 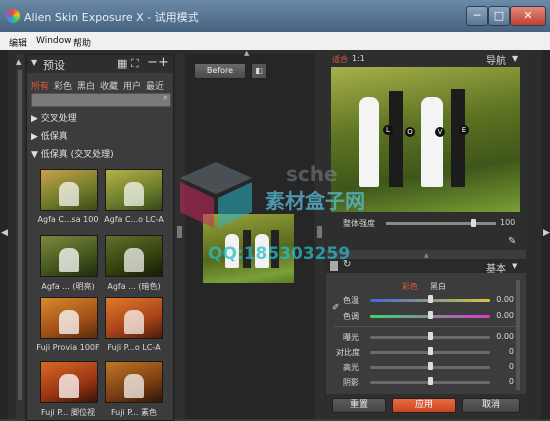 What do you see at coordinates (18, 42) in the screenshot?
I see `menu-edit: 编辑` at bounding box center [18, 42].